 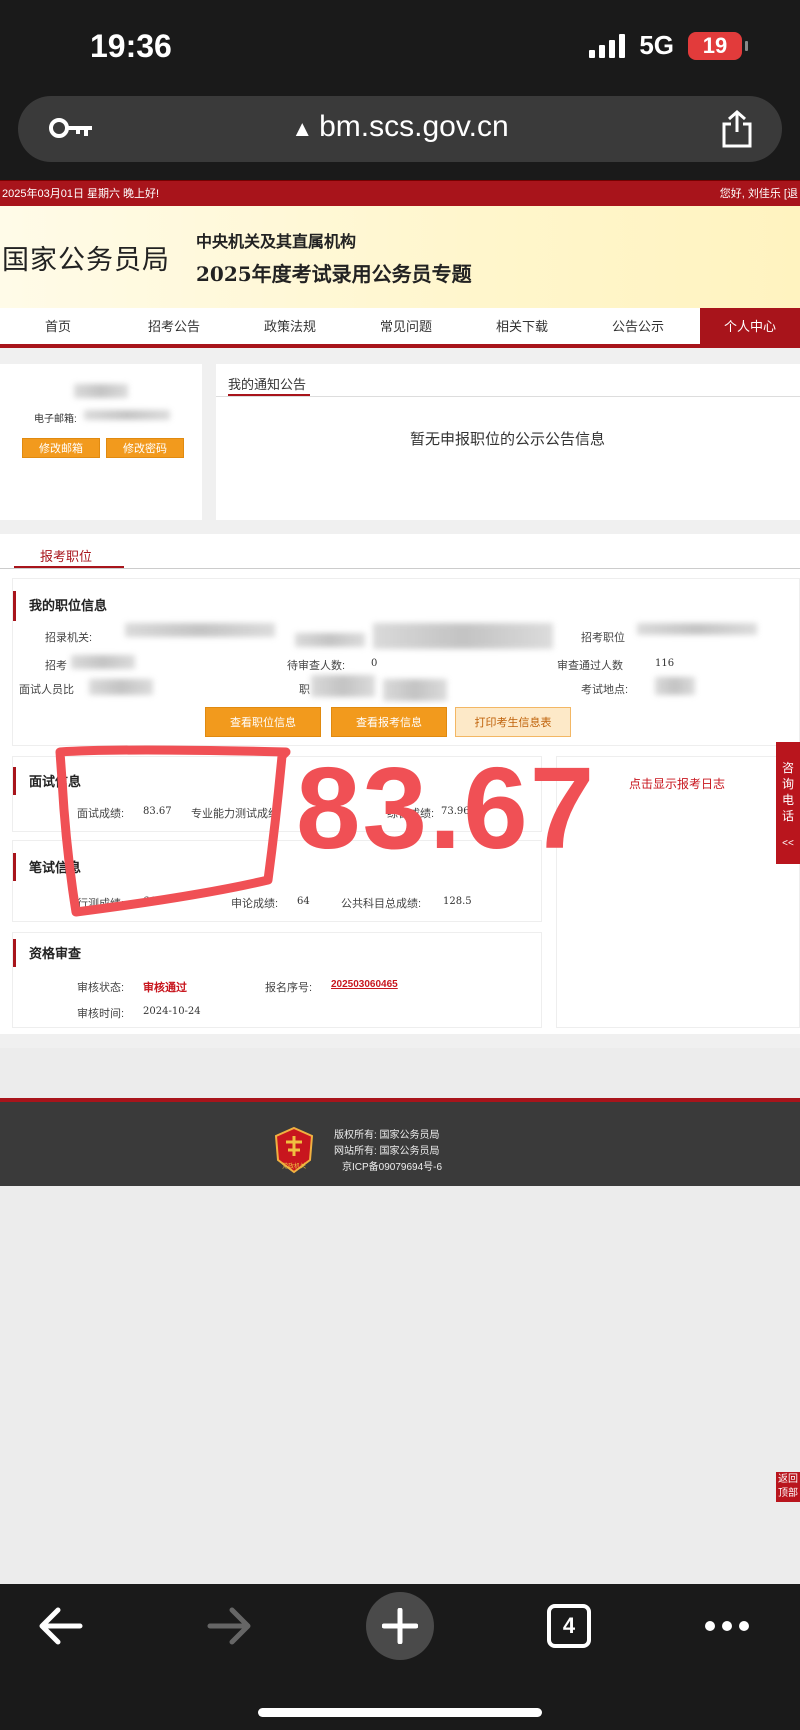 What do you see at coordinates (665, 663) in the screenshot?
I see `approved-value: 116` at bounding box center [665, 663].